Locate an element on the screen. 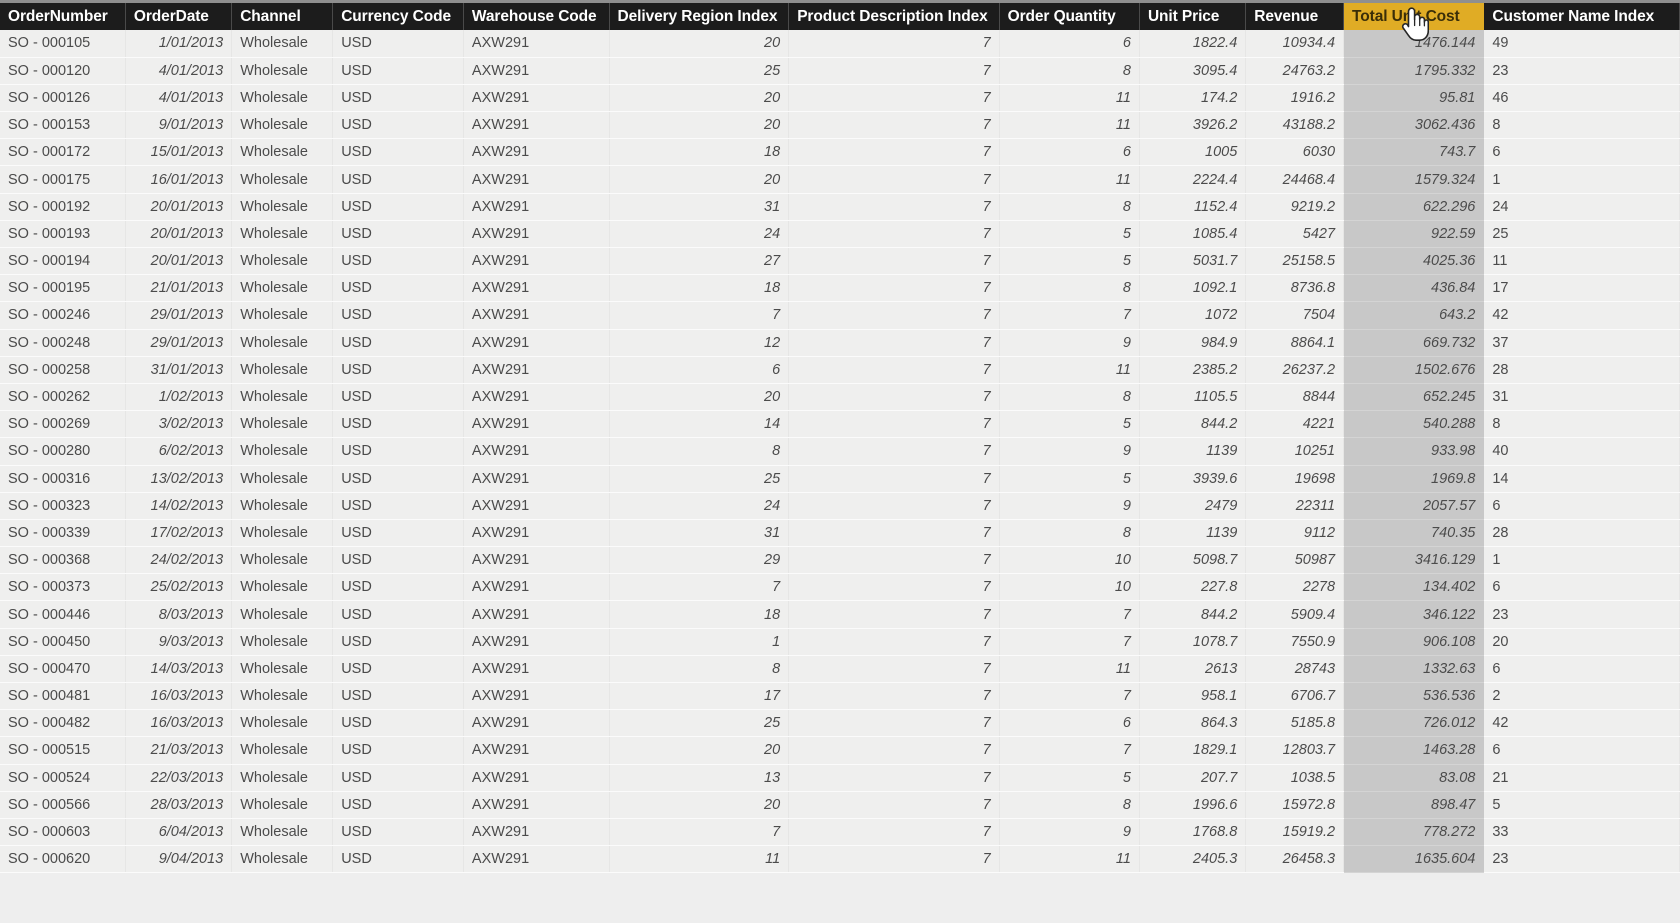 Image resolution: width=1680 pixels, height=923 pixels. cell-unit-price: 1078.7 is located at coordinates (1193, 642).